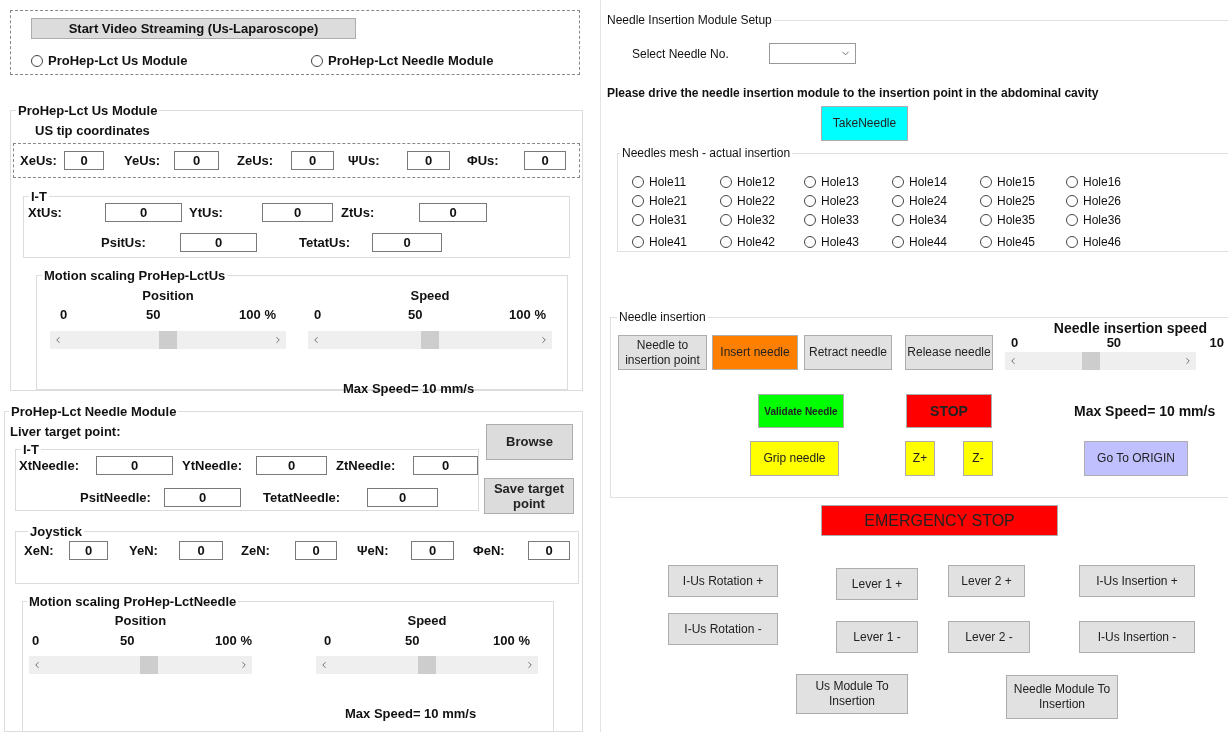 The width and height of the screenshot is (1228, 732). I want to click on radio-option: Hole12, so click(762, 182).